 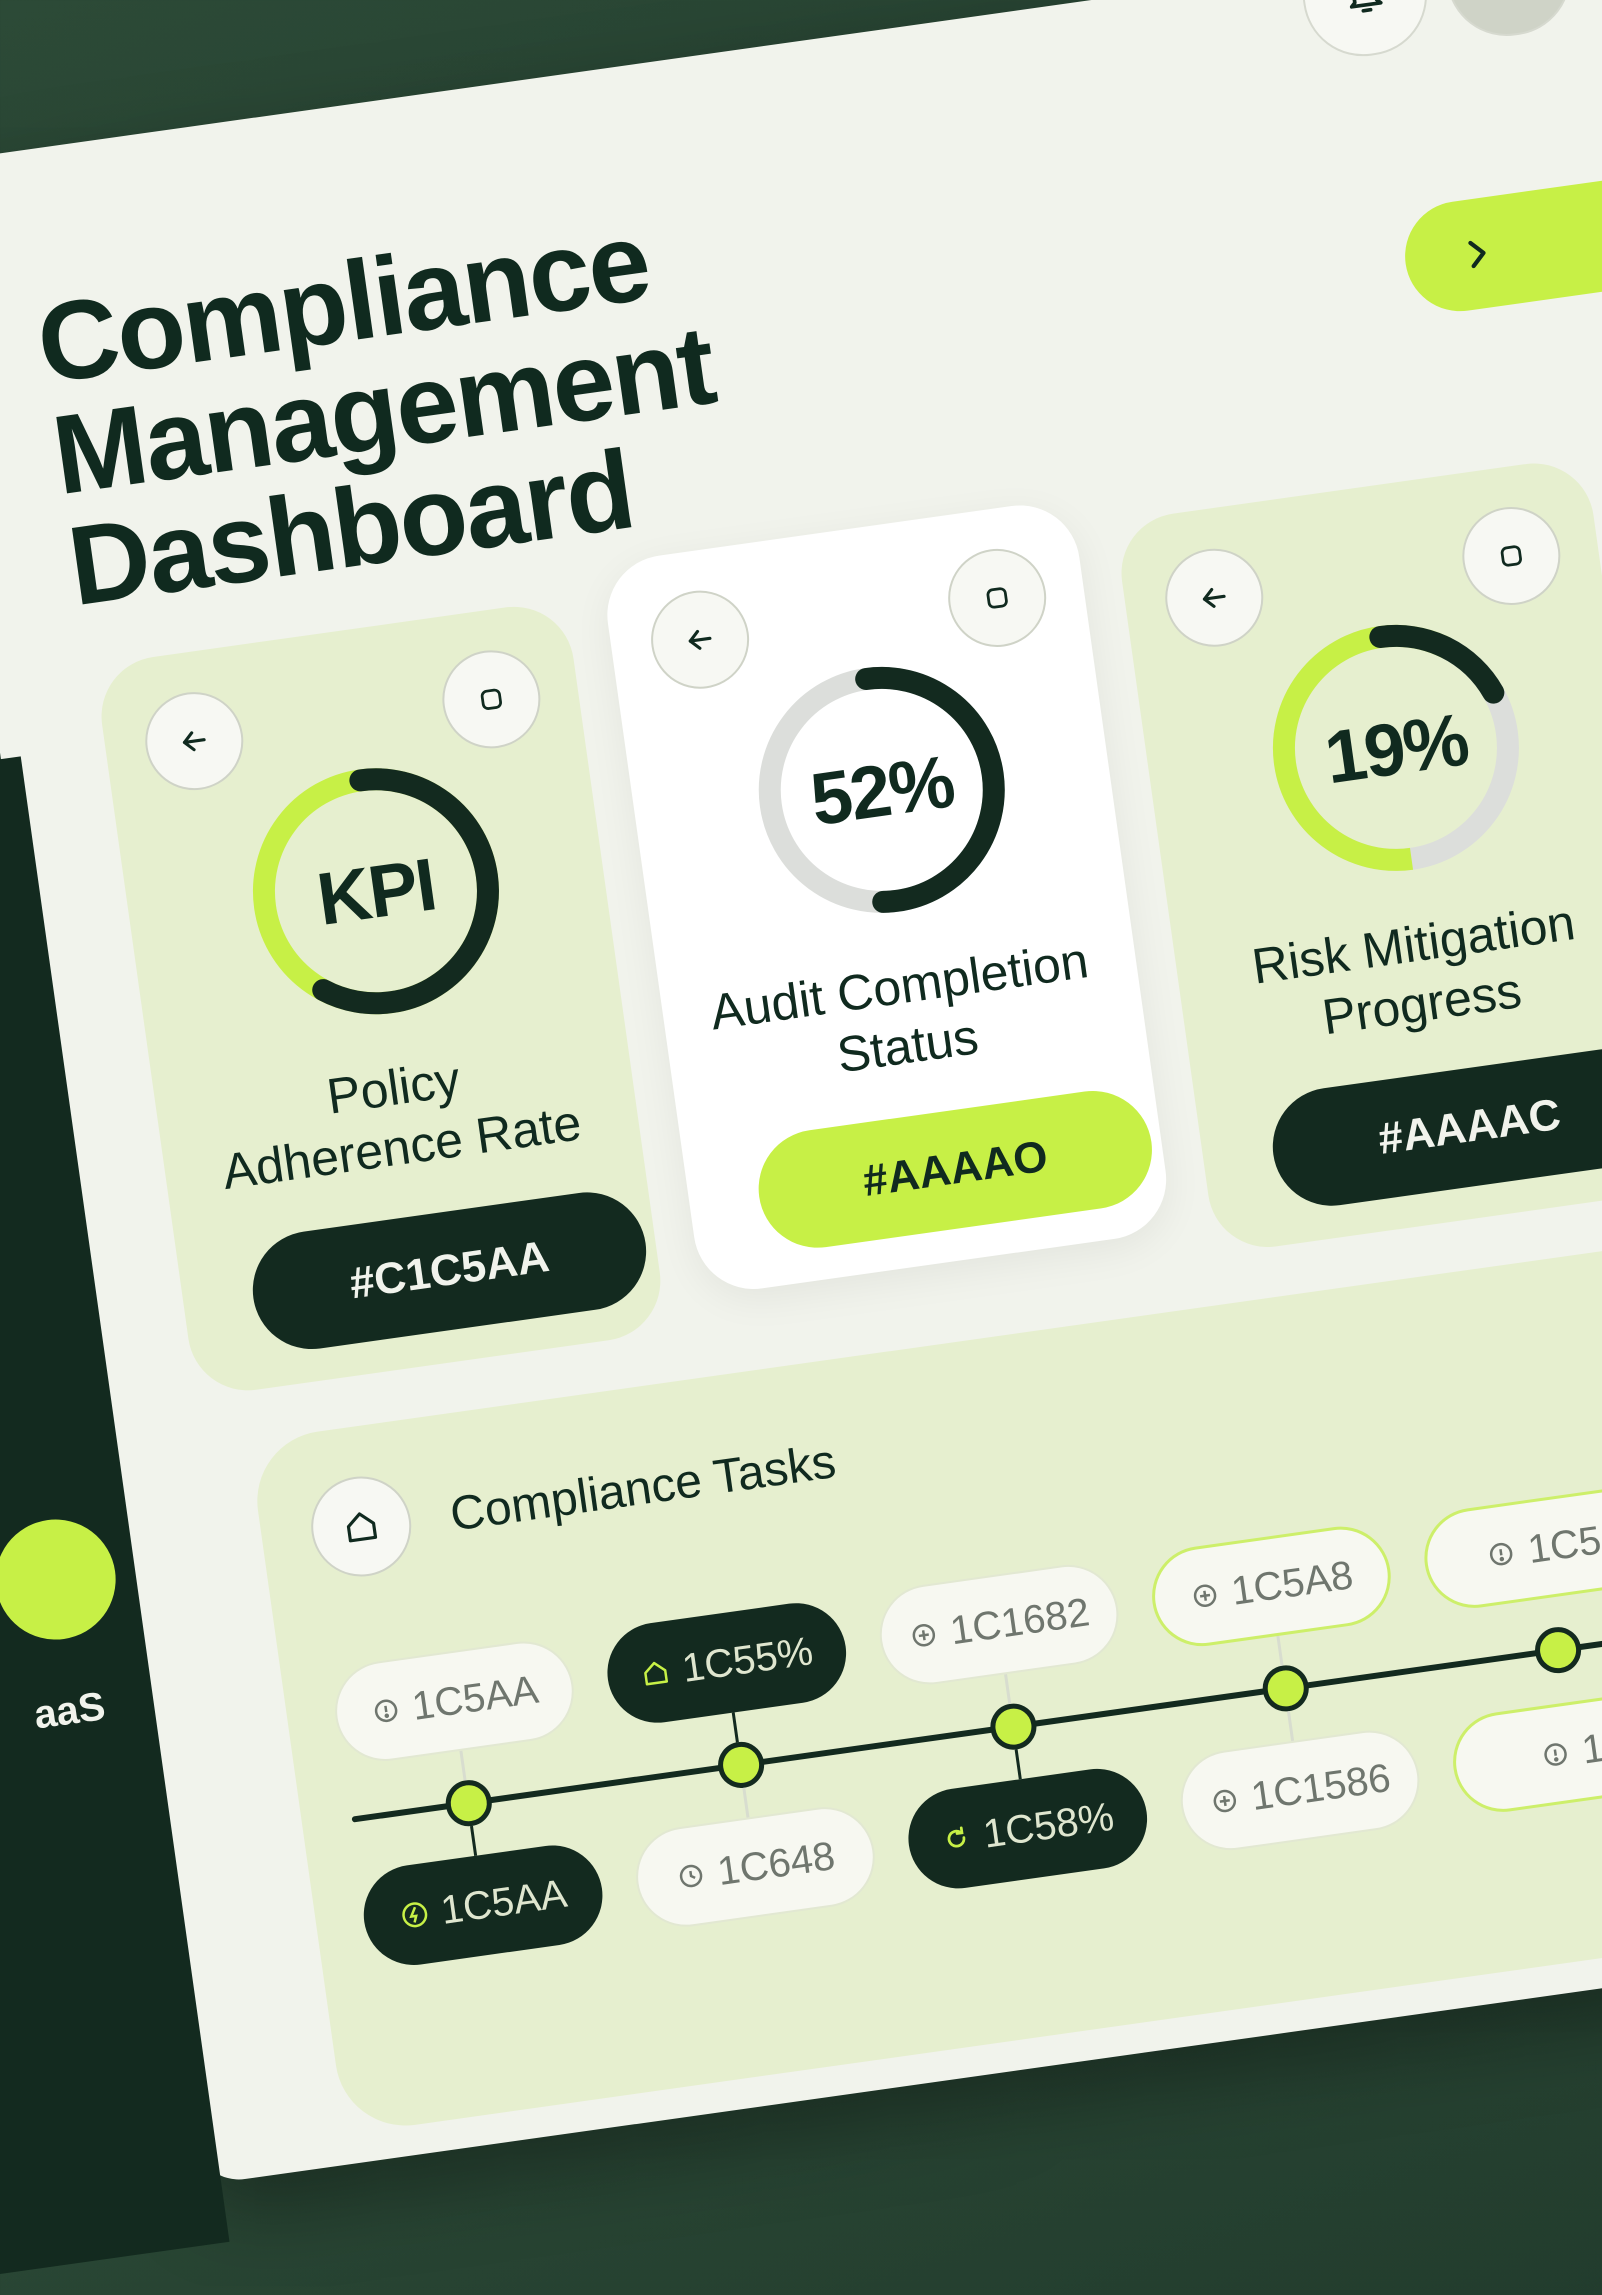 I want to click on tasks-home-button, so click(x=361, y=1526).